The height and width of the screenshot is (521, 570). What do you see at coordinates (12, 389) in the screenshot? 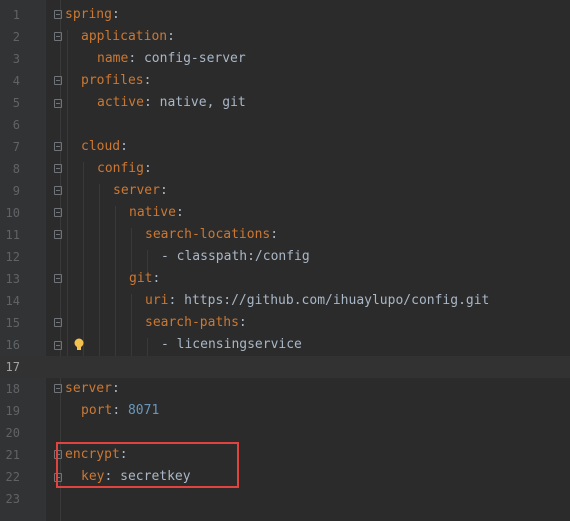
I see `line-number: 18` at bounding box center [12, 389].